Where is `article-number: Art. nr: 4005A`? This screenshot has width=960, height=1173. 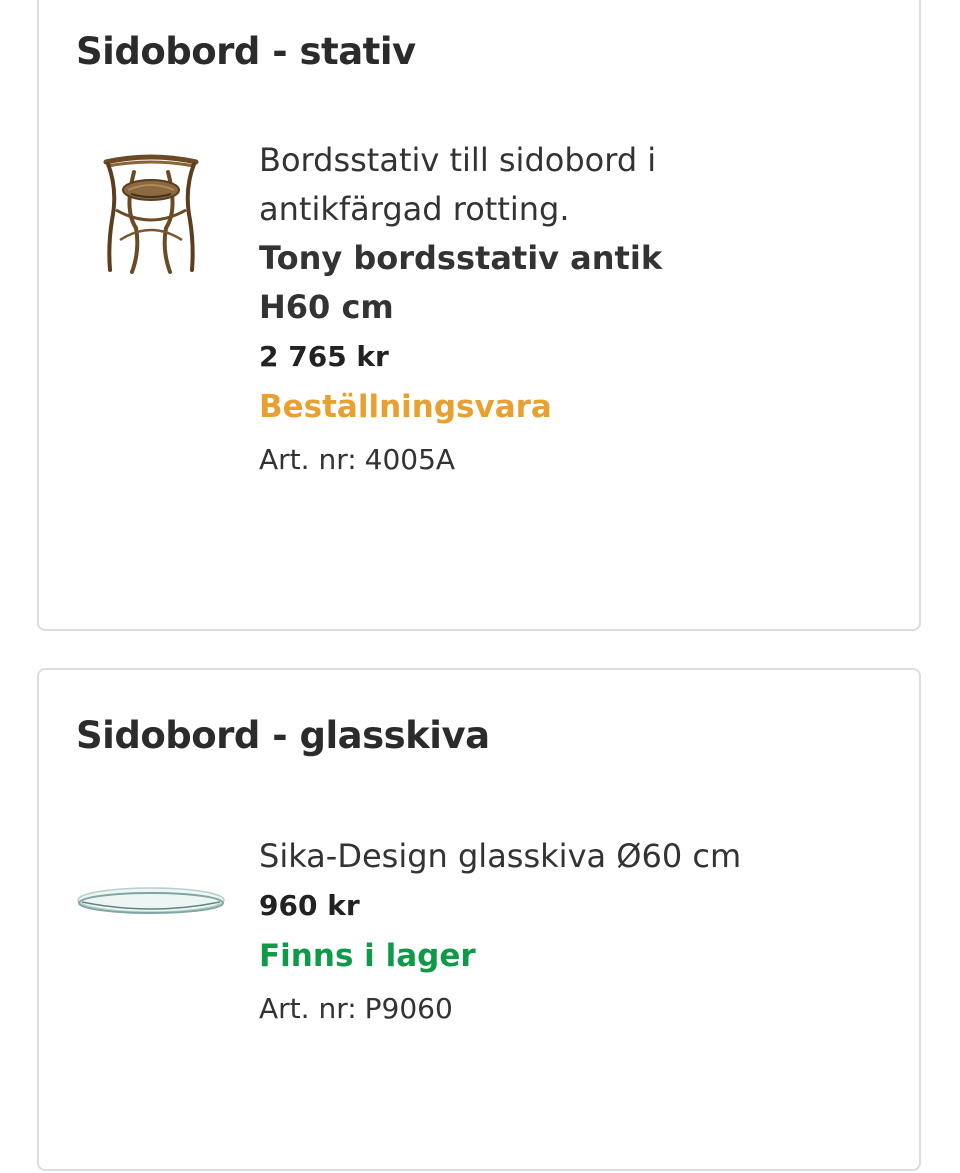 article-number: Art. nr: 4005A is located at coordinates (499, 460).